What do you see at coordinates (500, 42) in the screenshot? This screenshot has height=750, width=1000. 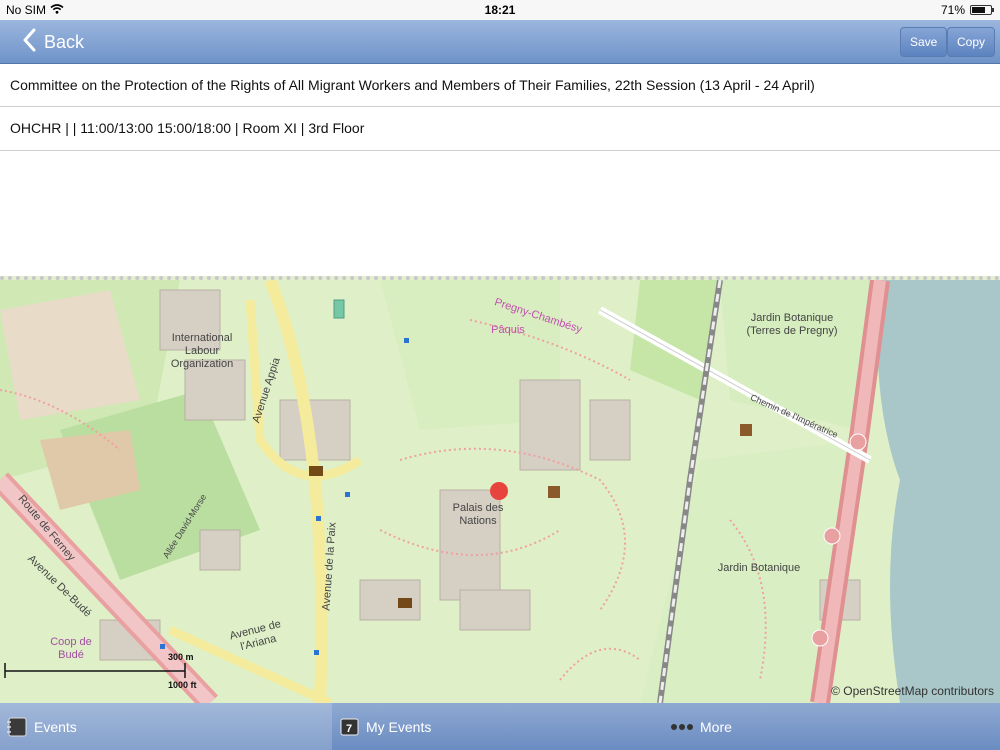 I see `navigation-bar: Back Save Copy` at bounding box center [500, 42].